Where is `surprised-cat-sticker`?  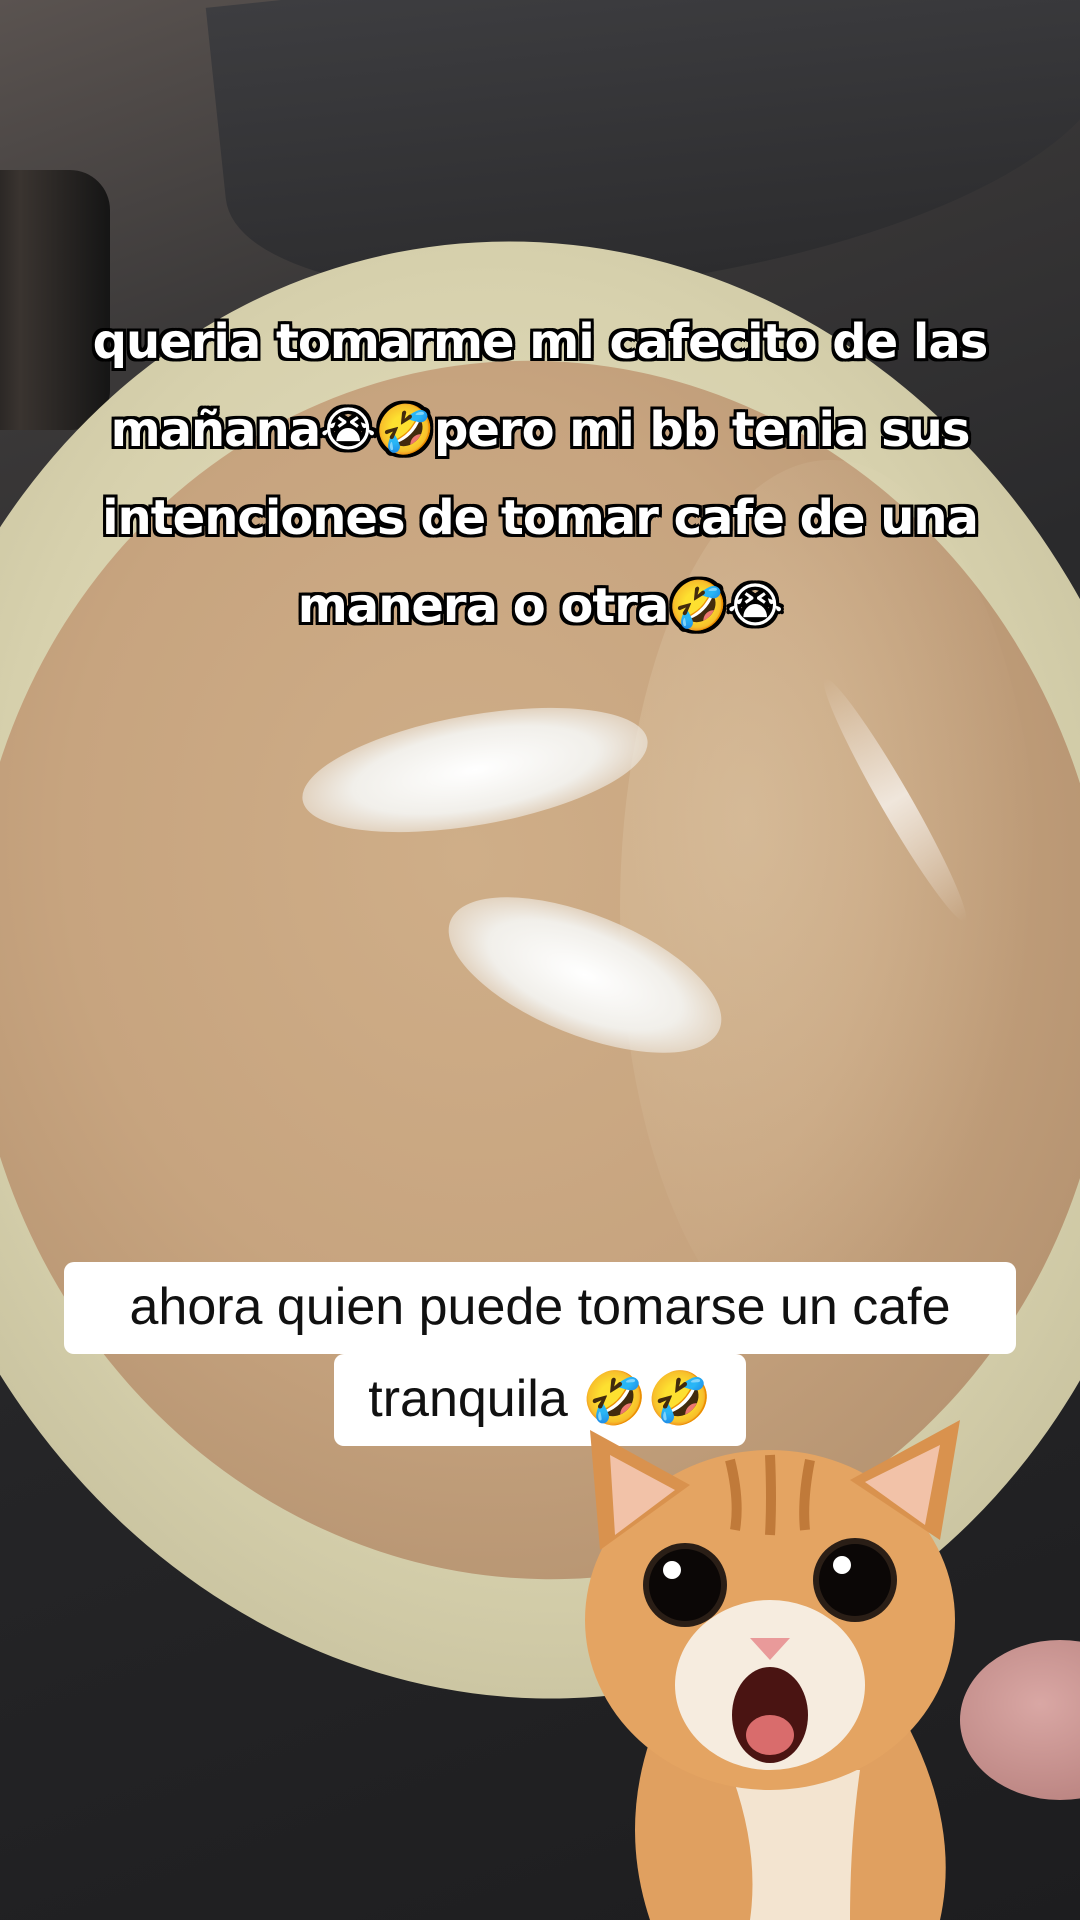 surprised-cat-sticker is located at coordinates (772, 1670).